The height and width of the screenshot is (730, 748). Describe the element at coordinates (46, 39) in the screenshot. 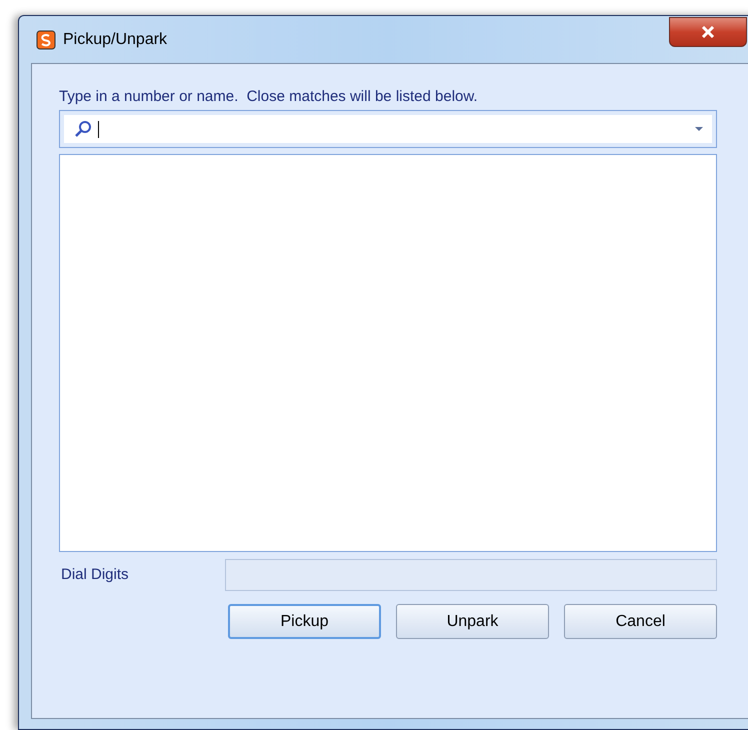

I see `app-logo-icon` at that location.